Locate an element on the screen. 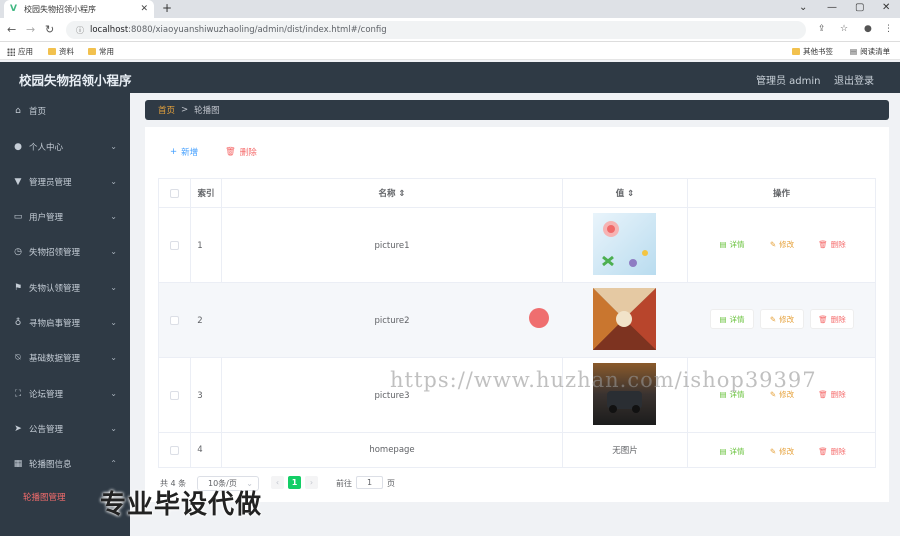 The image size is (900, 536). header-value: 值 ⇕ is located at coordinates (625, 193).